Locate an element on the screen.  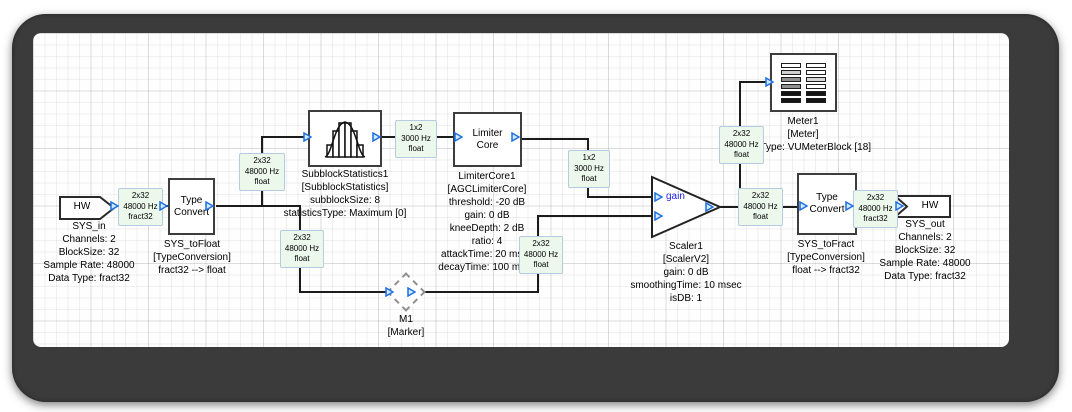
subblock-input-pin is located at coordinates (307, 137).